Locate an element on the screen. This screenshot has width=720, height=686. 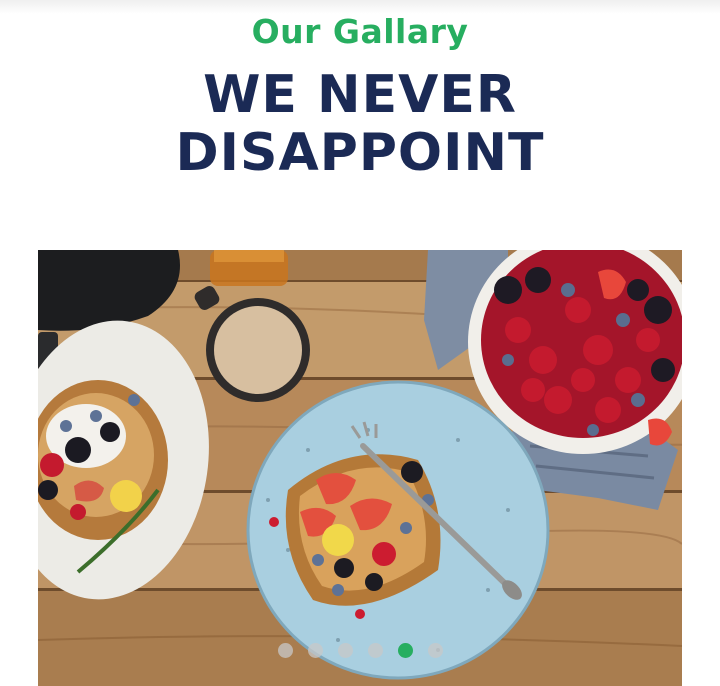
section-title-line1: WE NEVER is located at coordinates (360, 95).